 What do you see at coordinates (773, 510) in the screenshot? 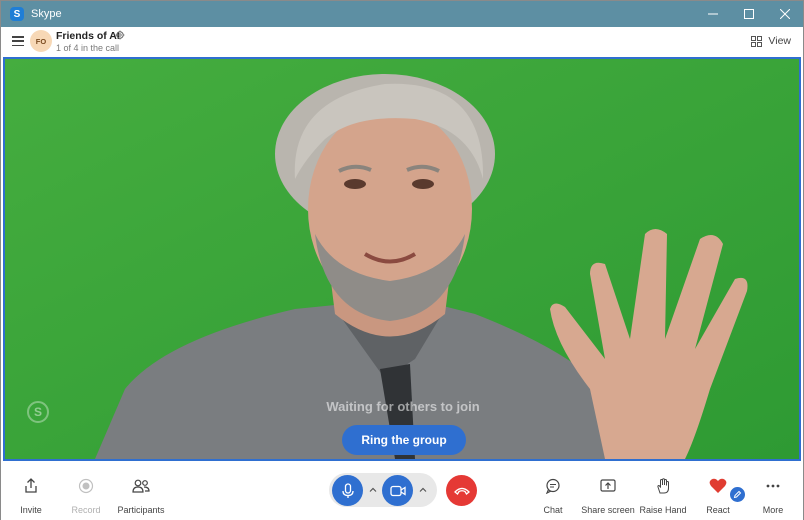
I see `more-label: More` at bounding box center [773, 510].